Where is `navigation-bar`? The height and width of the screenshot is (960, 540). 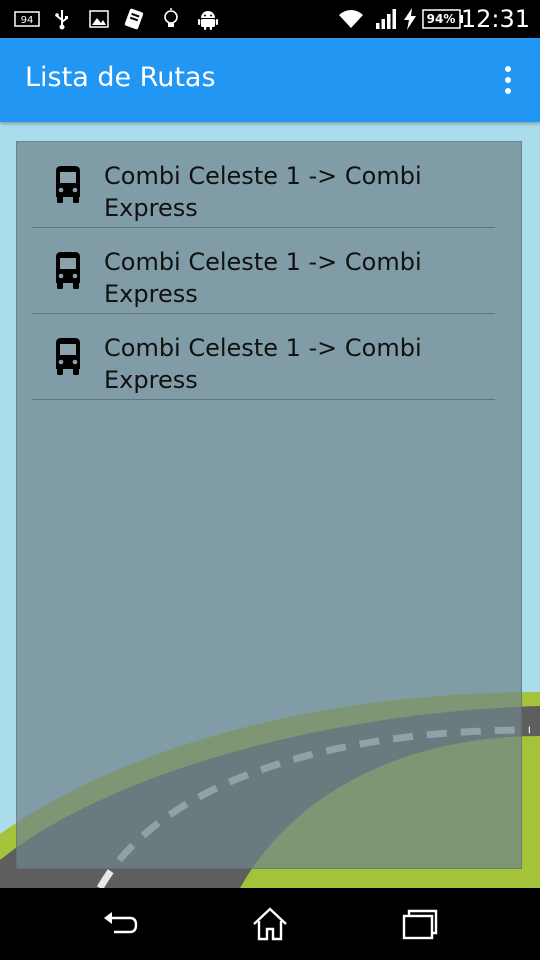
navigation-bar is located at coordinates (270, 924).